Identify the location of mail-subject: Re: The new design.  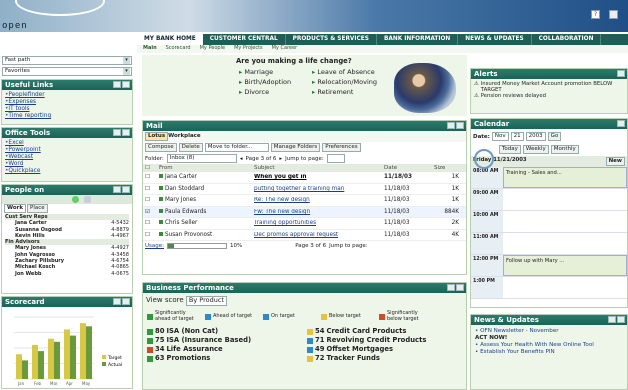
(319, 200).